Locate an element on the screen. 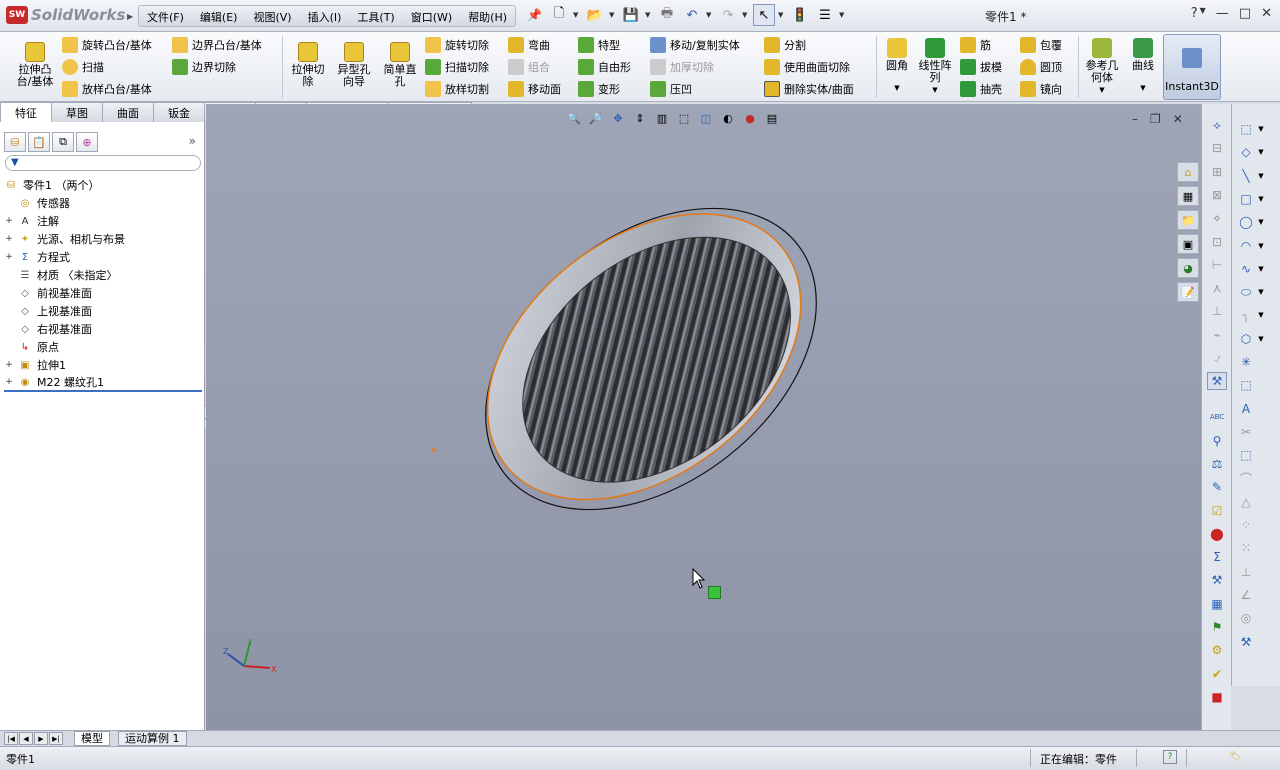 The image size is (1280, 770). dome-button: 圆顶 is located at coordinates (1041, 67).